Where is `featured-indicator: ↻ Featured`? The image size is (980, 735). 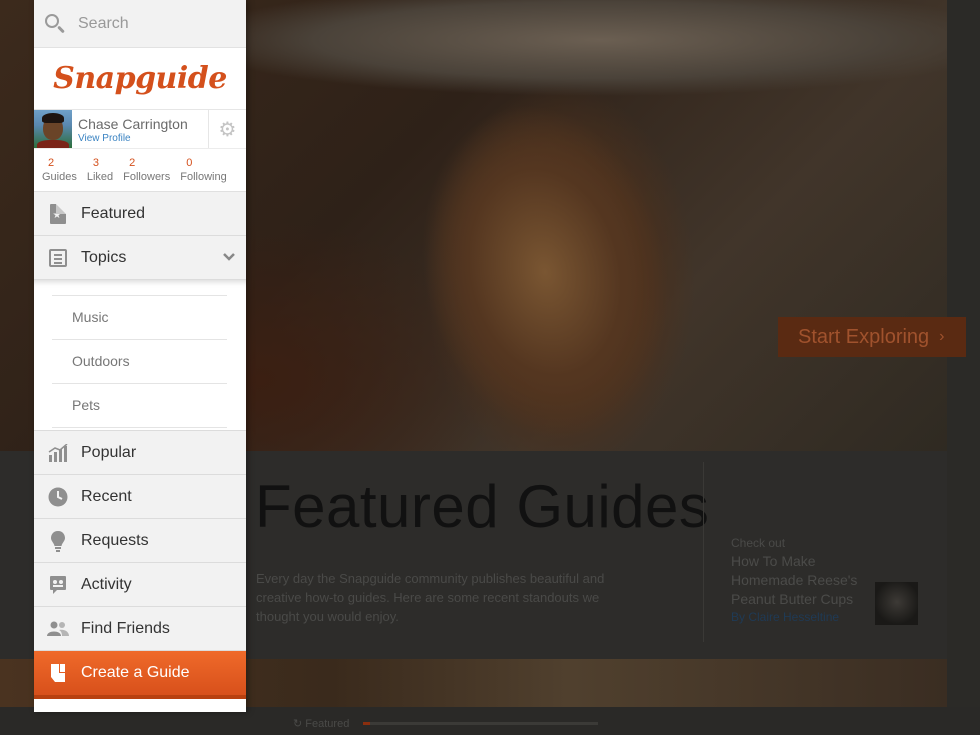 featured-indicator: ↻ Featured is located at coordinates (321, 723).